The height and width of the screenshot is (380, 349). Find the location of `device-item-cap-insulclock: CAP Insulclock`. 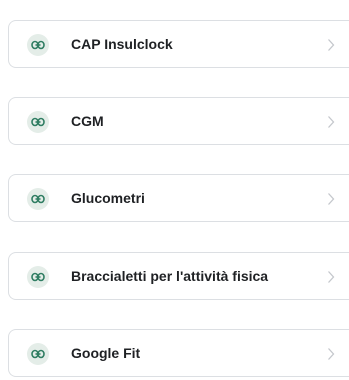

device-item-cap-insulclock: CAP Insulclock is located at coordinates (178, 44).